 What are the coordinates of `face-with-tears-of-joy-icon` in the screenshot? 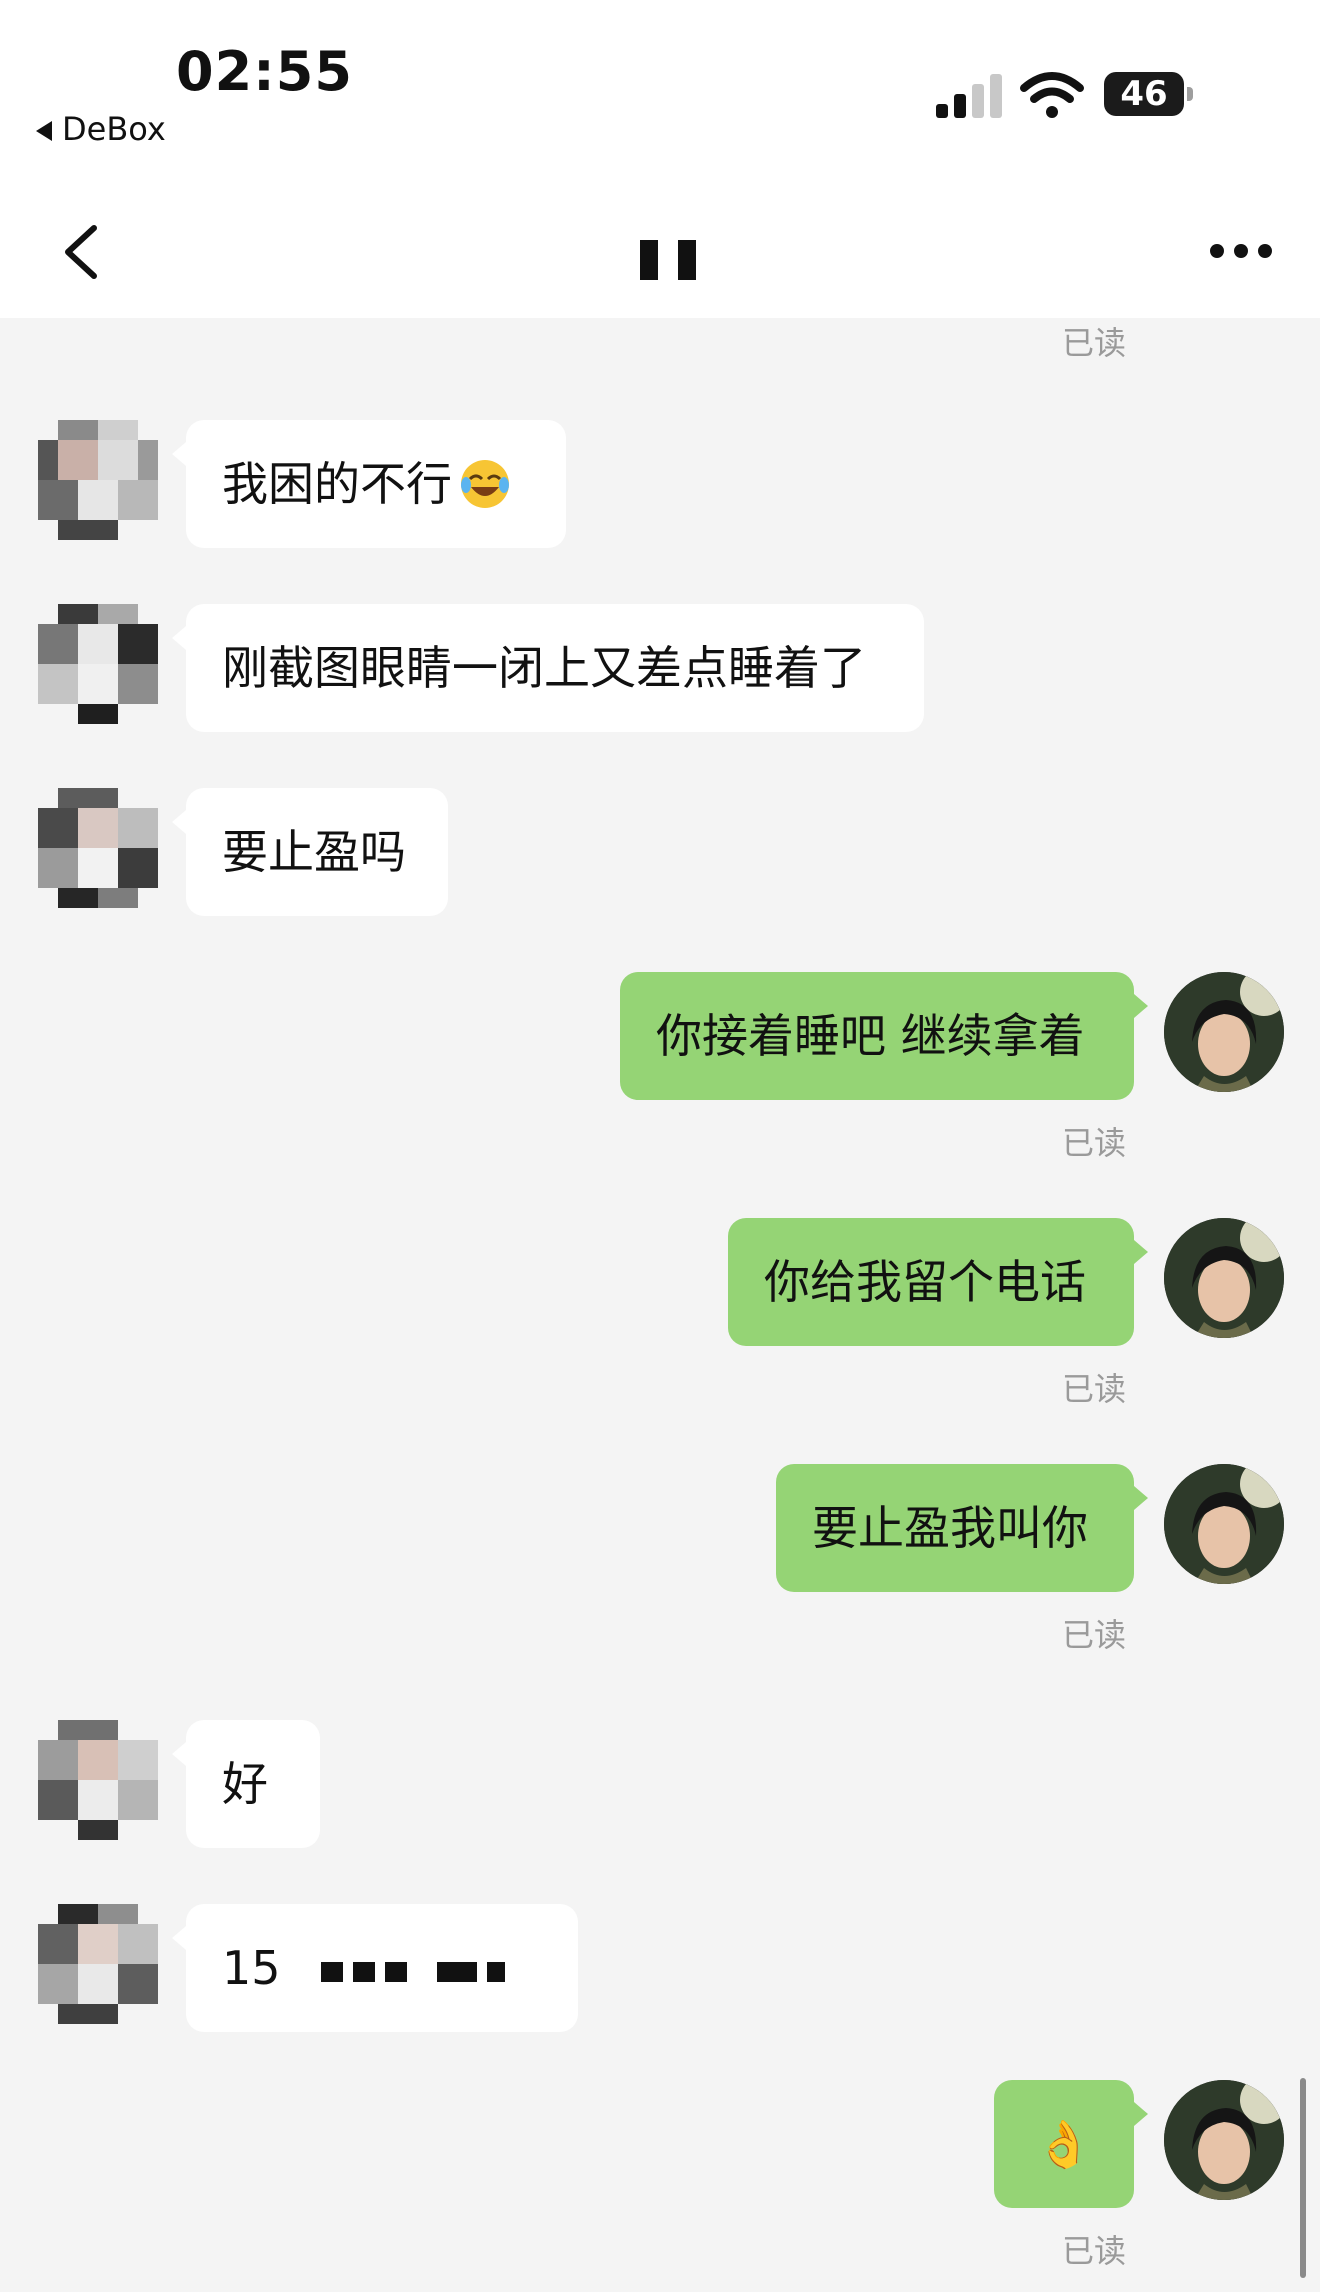 It's located at (485, 483).